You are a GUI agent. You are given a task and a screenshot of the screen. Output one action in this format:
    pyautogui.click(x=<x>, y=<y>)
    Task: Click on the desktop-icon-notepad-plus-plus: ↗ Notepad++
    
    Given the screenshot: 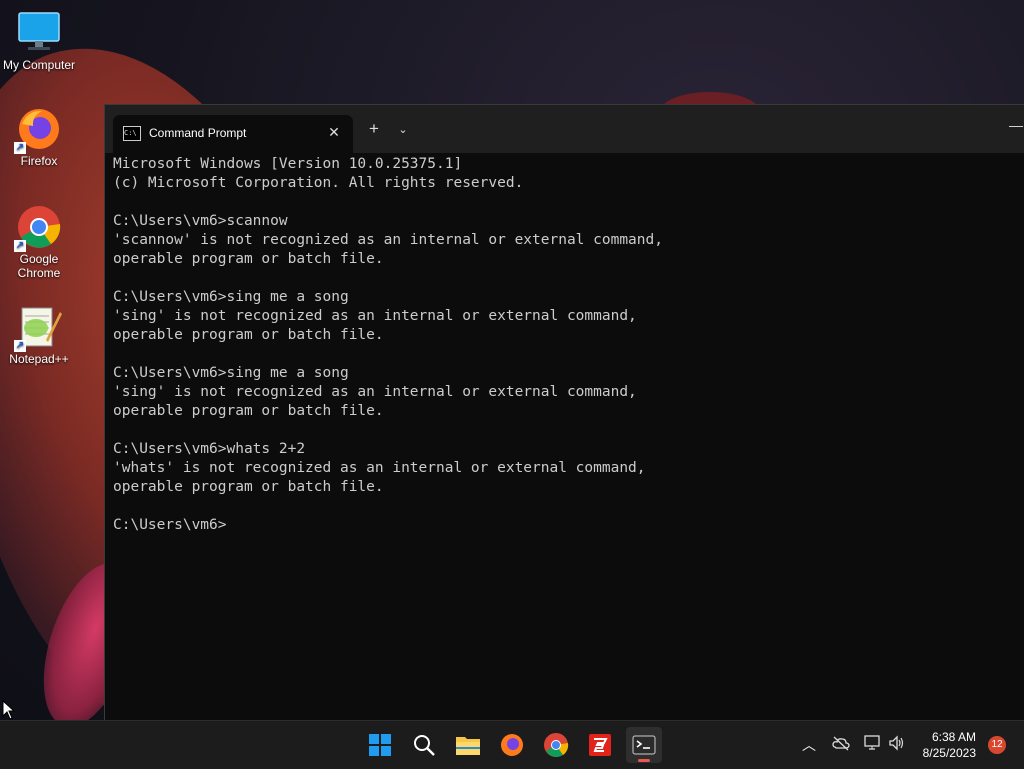 What is the action you would take?
    pyautogui.click(x=39, y=335)
    